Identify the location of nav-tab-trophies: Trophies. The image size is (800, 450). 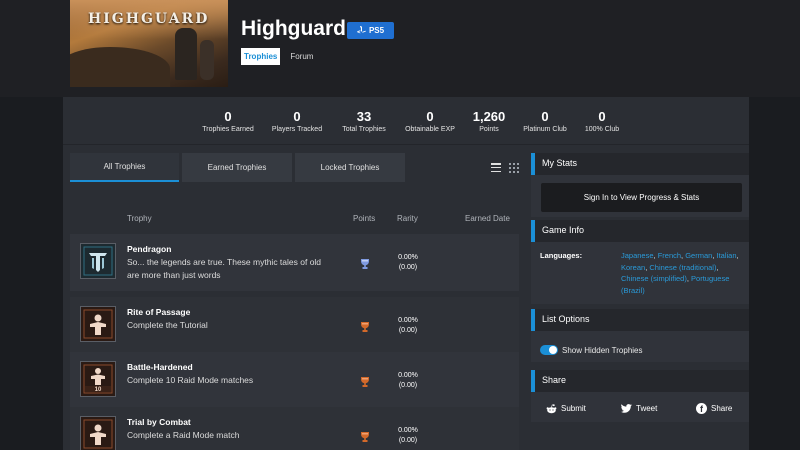
(261, 56).